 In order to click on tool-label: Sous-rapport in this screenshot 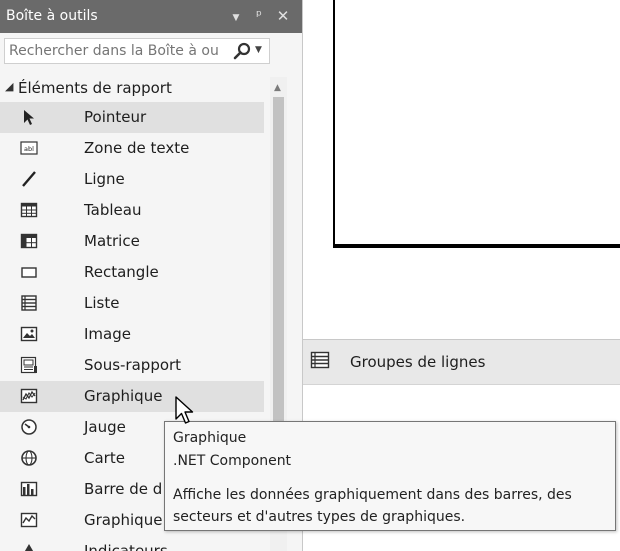, I will do `click(133, 365)`.